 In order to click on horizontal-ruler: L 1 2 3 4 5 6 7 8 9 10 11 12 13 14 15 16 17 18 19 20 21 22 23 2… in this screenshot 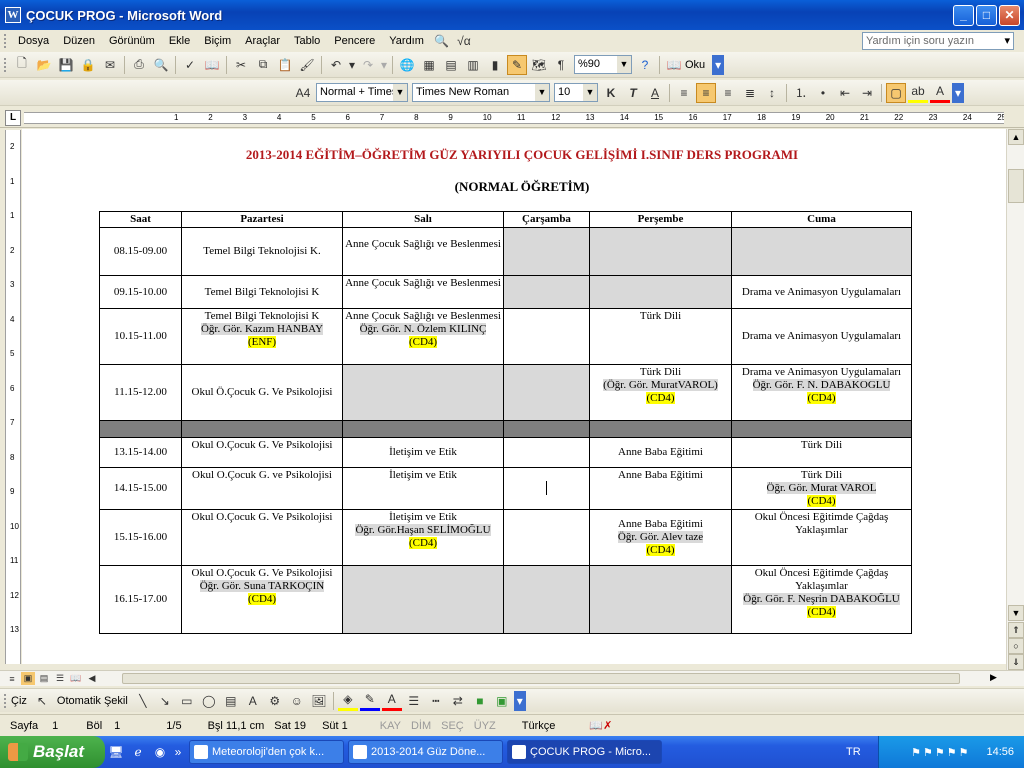, I will do `click(512, 118)`.